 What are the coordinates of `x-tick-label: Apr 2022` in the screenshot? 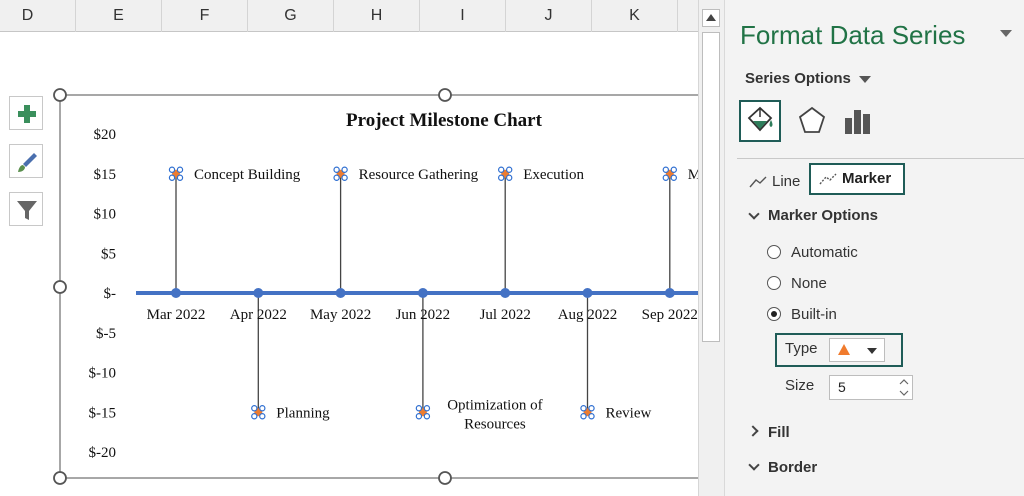 It's located at (258, 315).